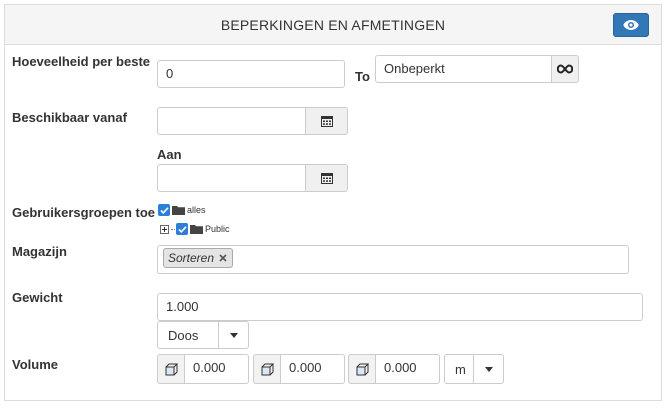  I want to click on visibility-toggle-button, so click(631, 25).